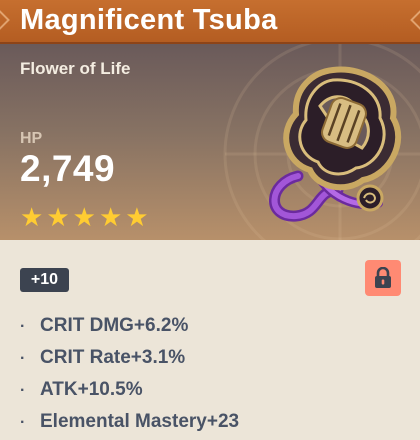  What do you see at coordinates (113, 357) in the screenshot?
I see `substat-text: CRIT Rate+3.1%` at bounding box center [113, 357].